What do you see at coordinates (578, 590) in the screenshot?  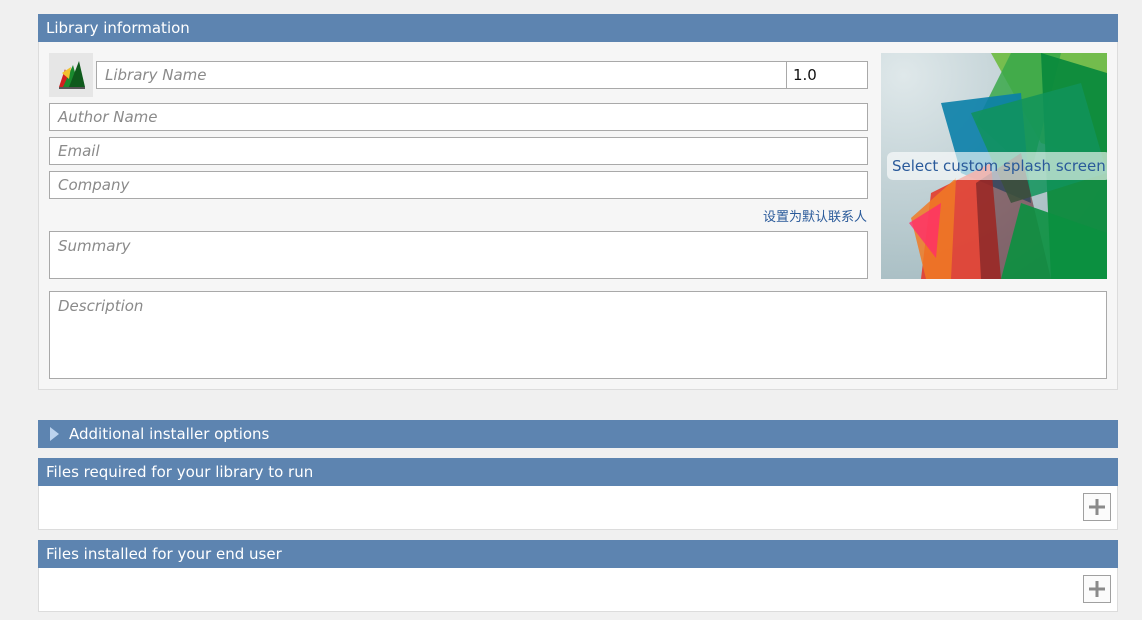 I see `files-installed-panel` at bounding box center [578, 590].